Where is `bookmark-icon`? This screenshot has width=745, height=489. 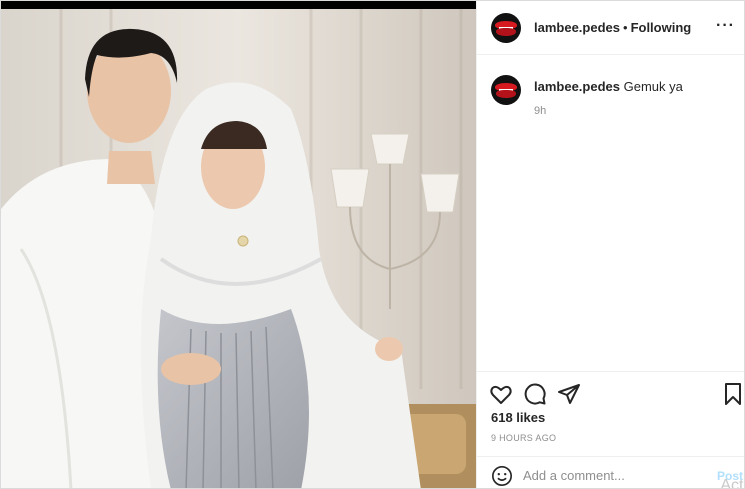 bookmark-icon is located at coordinates (732, 394).